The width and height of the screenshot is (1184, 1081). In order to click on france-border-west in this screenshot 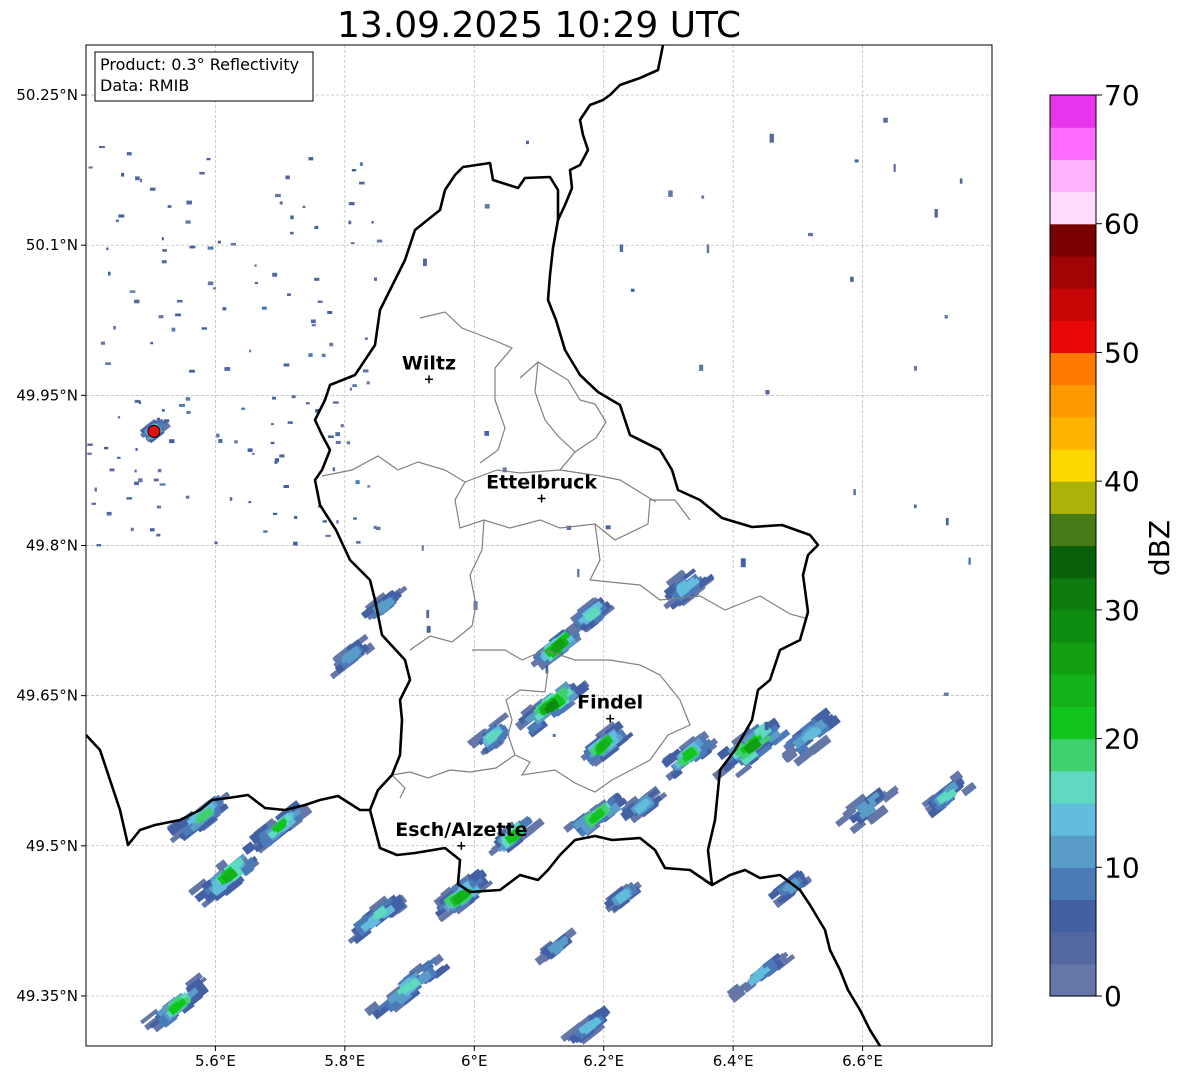, I will do `click(228, 790)`.